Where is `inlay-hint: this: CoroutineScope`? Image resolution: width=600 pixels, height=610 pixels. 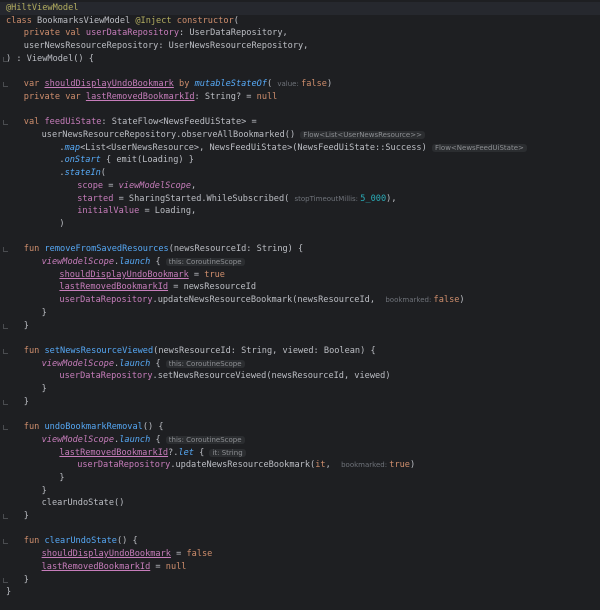 inlay-hint: this: CoroutineScope is located at coordinates (205, 262).